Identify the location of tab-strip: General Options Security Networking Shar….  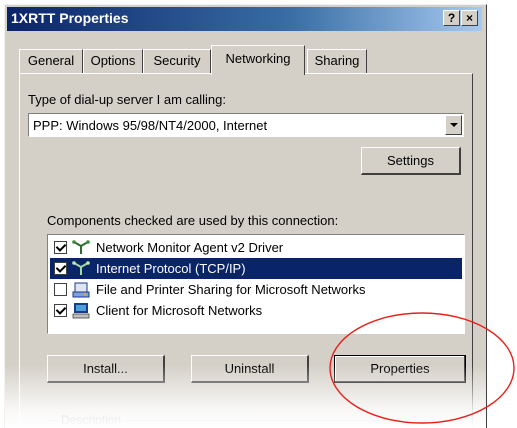
(244, 60).